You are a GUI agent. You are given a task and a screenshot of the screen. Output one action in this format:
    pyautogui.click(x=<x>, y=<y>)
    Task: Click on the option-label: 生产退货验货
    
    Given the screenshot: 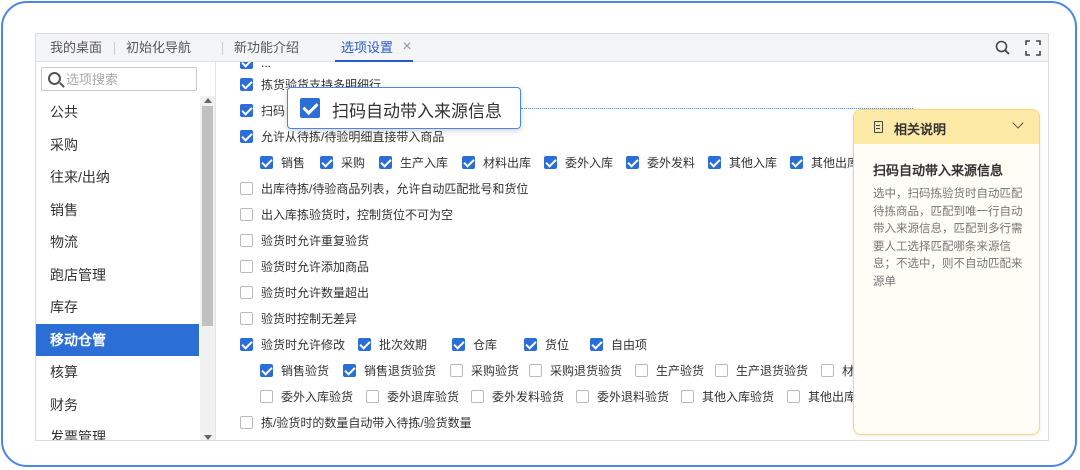 What is the action you would take?
    pyautogui.click(x=772, y=371)
    